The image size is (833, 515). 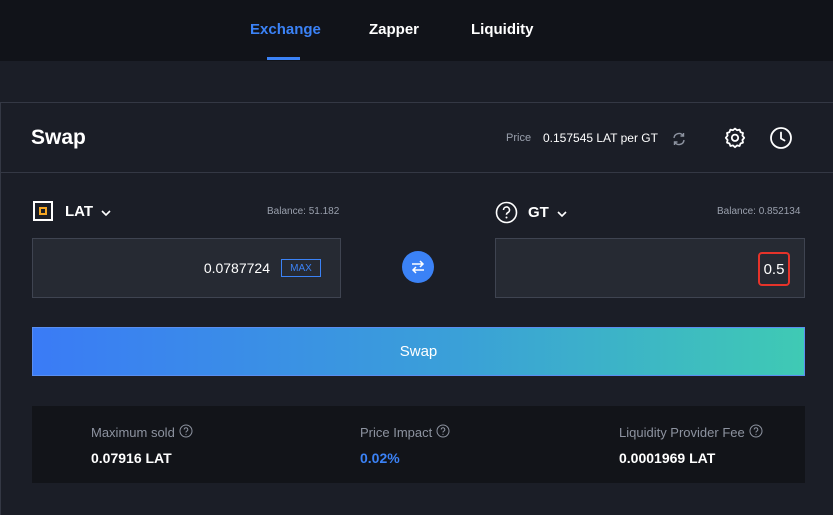 I want to click on to-balance: Balance: 0.852134, so click(x=759, y=211).